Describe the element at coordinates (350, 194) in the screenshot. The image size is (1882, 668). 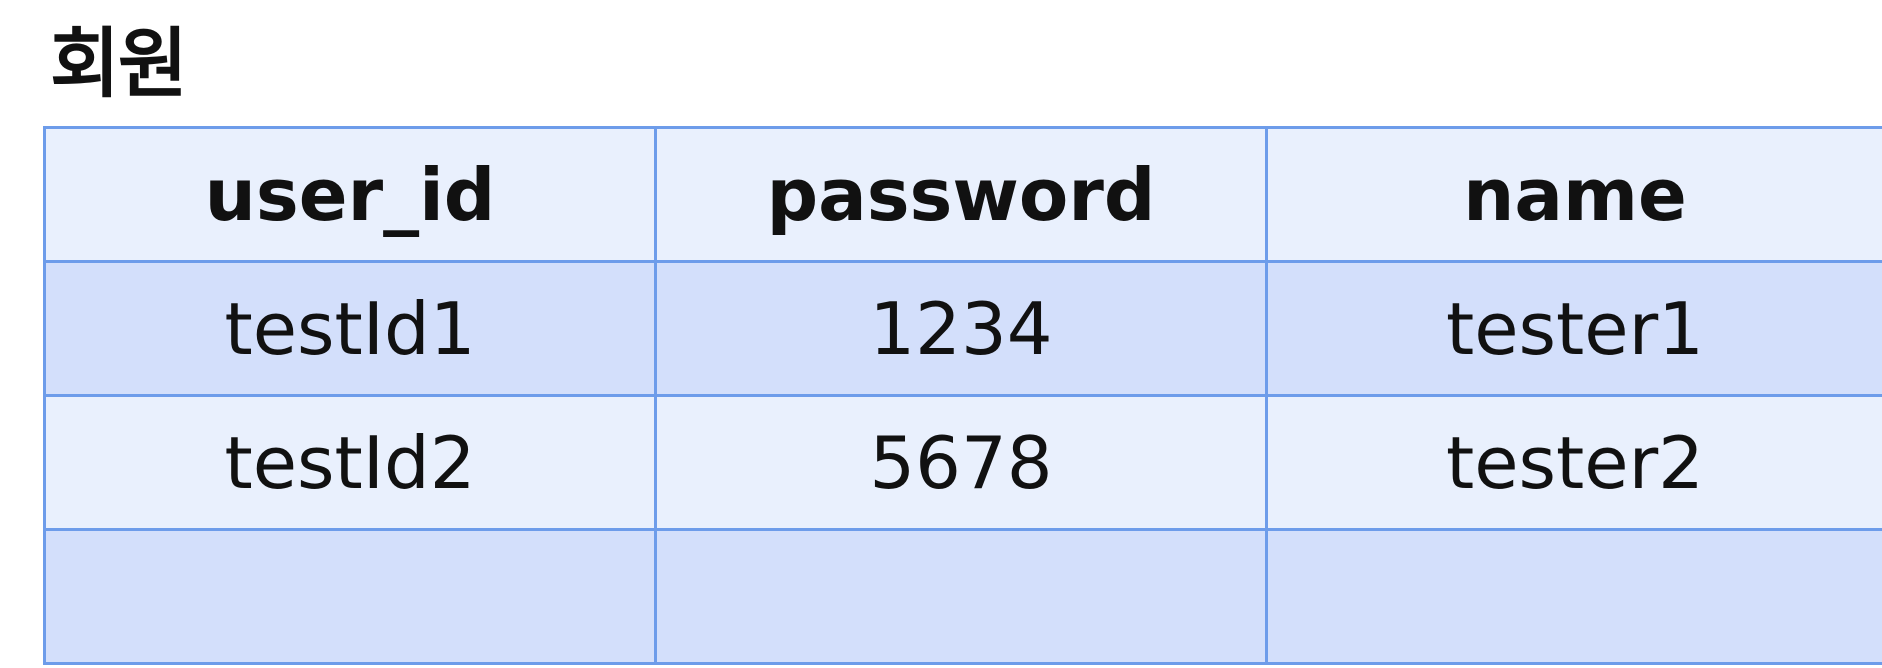
I see `column-header-user-id: user_id` at that location.